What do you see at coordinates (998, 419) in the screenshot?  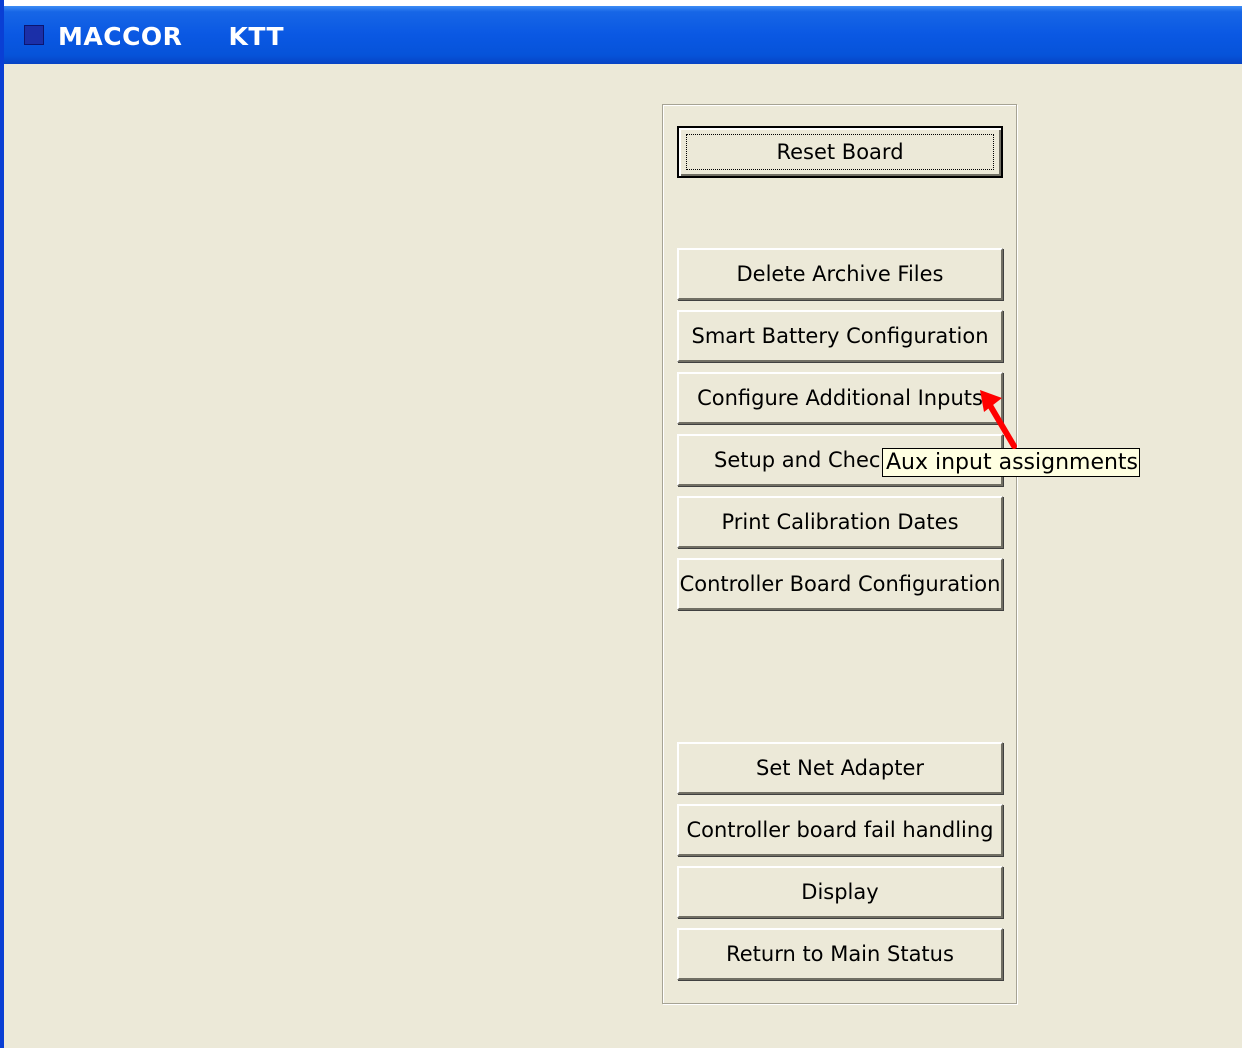 I see `red-arrow-icon` at bounding box center [998, 419].